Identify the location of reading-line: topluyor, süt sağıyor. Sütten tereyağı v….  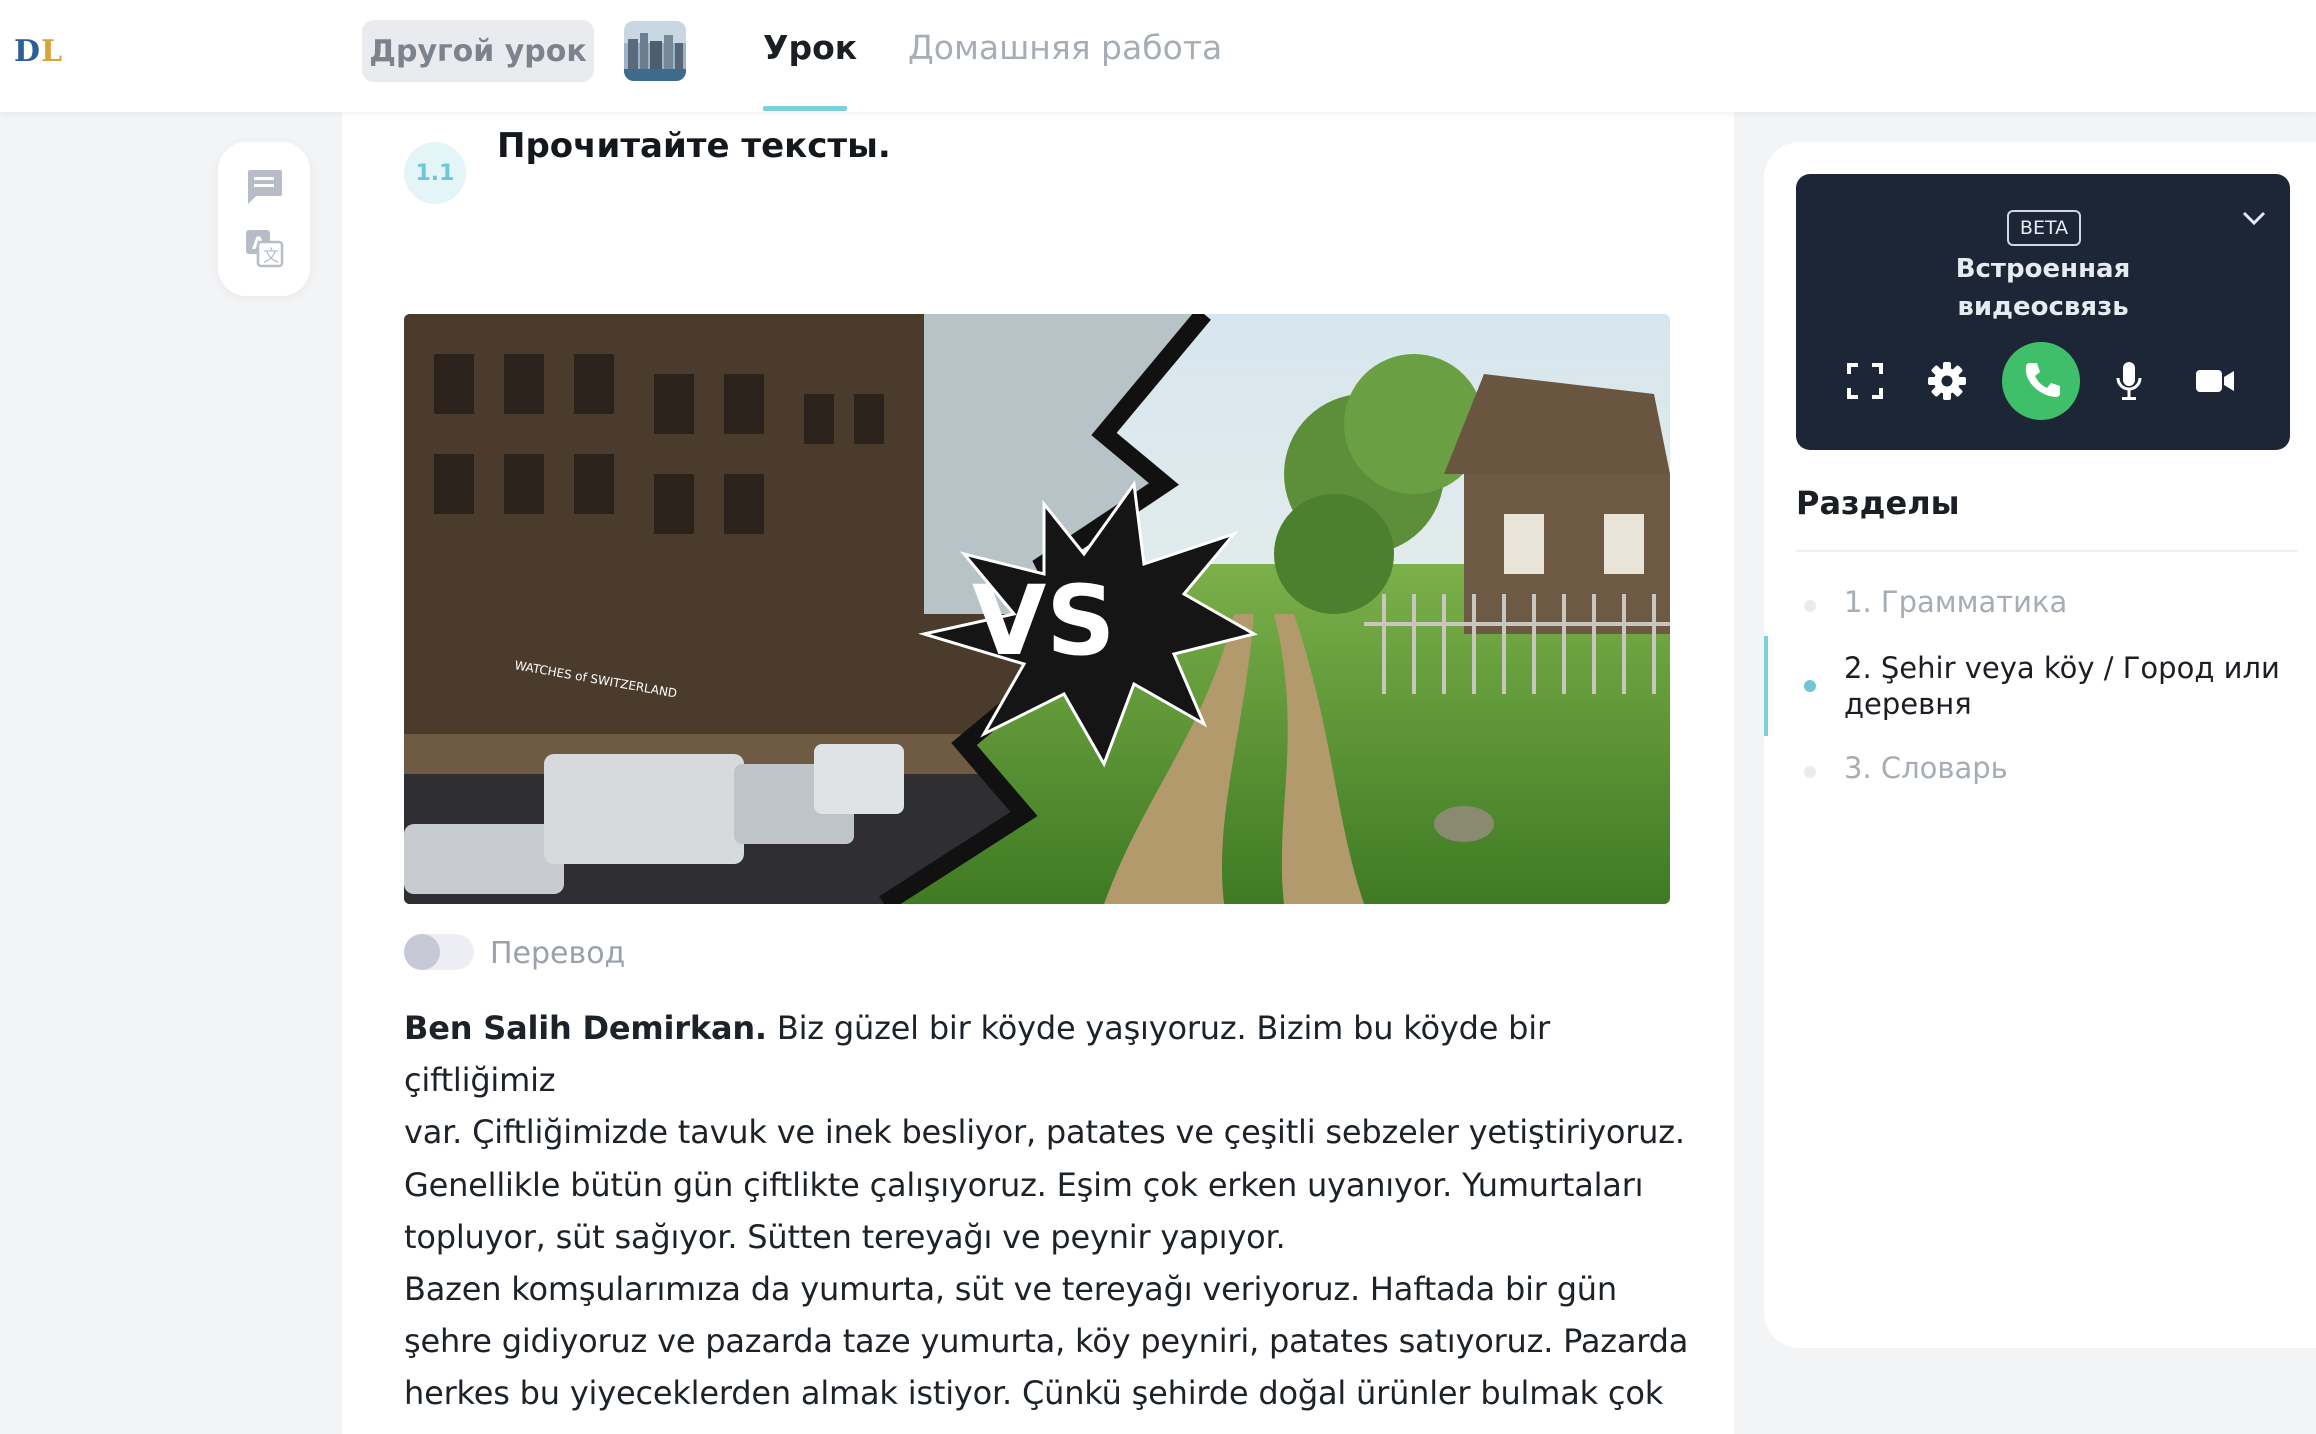
(845, 1236).